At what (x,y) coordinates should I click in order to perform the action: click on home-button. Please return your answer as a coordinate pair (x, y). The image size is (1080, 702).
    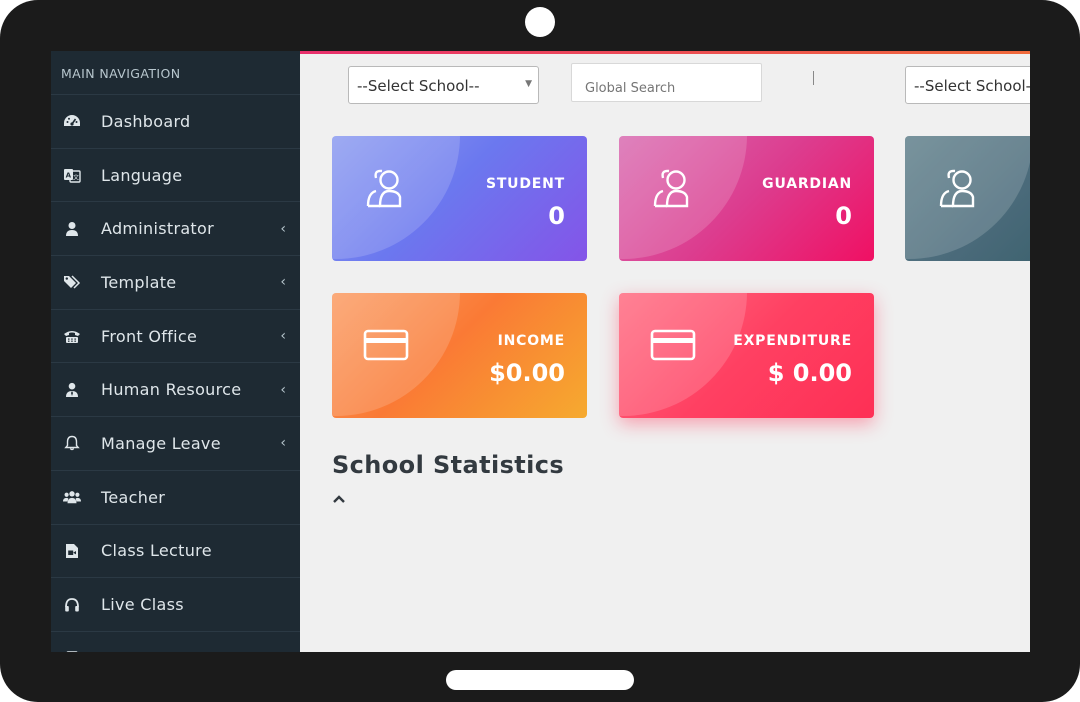
    Looking at the image, I should click on (540, 680).